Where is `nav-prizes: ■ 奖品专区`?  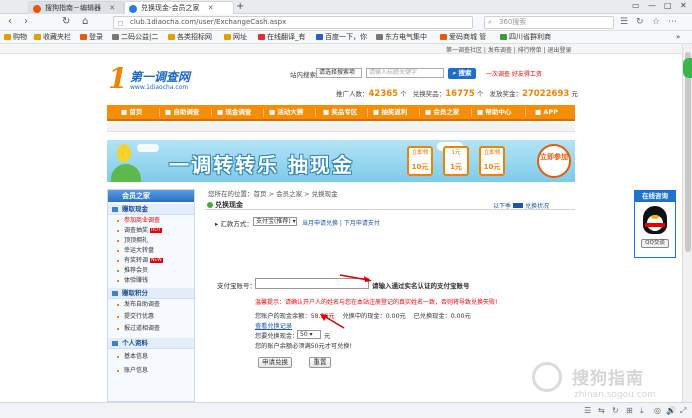 nav-prizes: ■ 奖品专区 is located at coordinates (340, 112).